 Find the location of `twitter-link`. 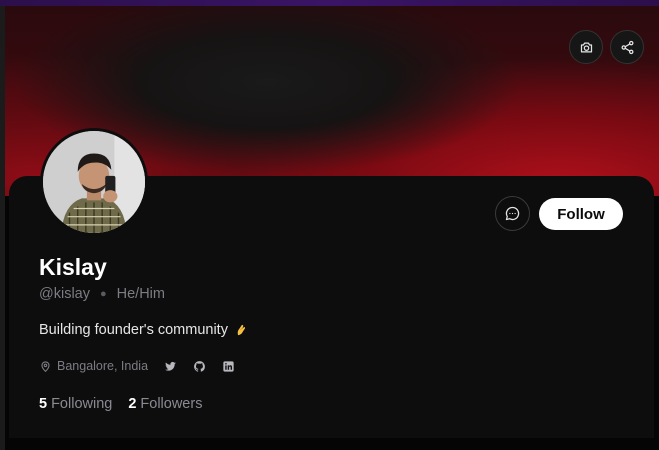

twitter-link is located at coordinates (170, 366).